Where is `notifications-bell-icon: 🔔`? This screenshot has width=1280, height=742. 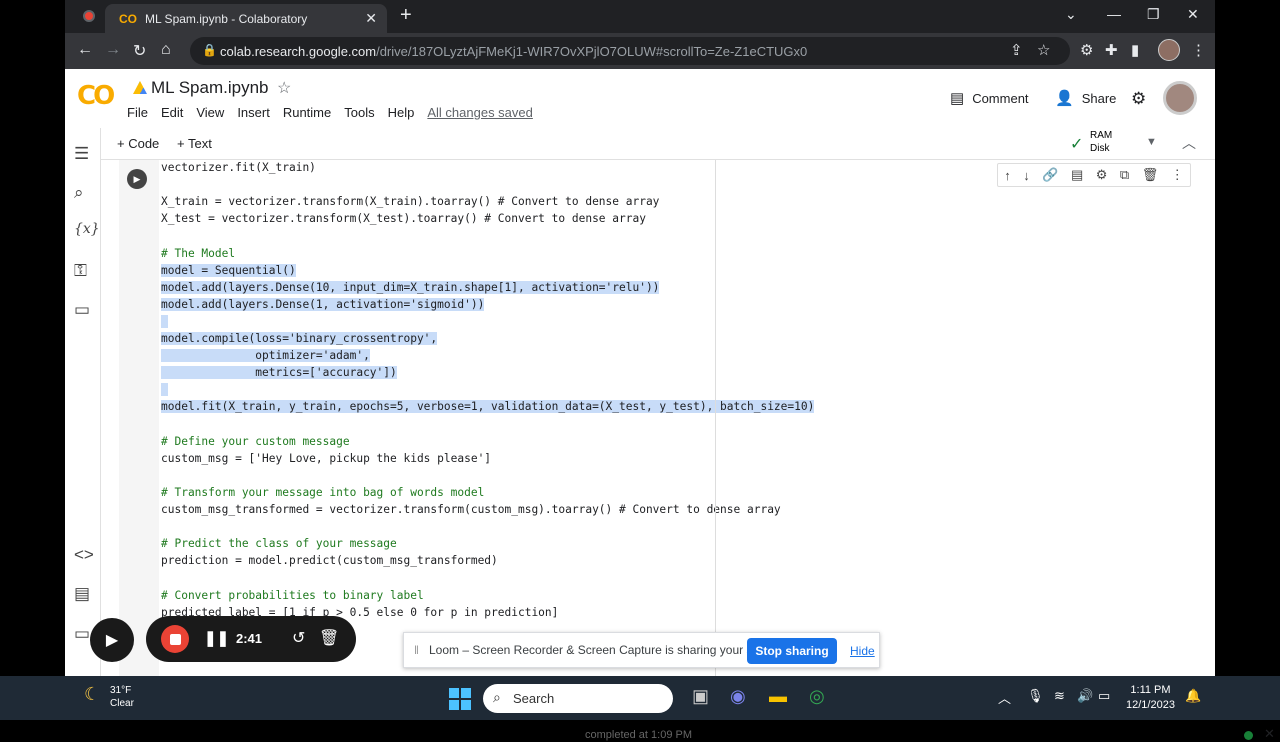 notifications-bell-icon: 🔔 is located at coordinates (1193, 696).